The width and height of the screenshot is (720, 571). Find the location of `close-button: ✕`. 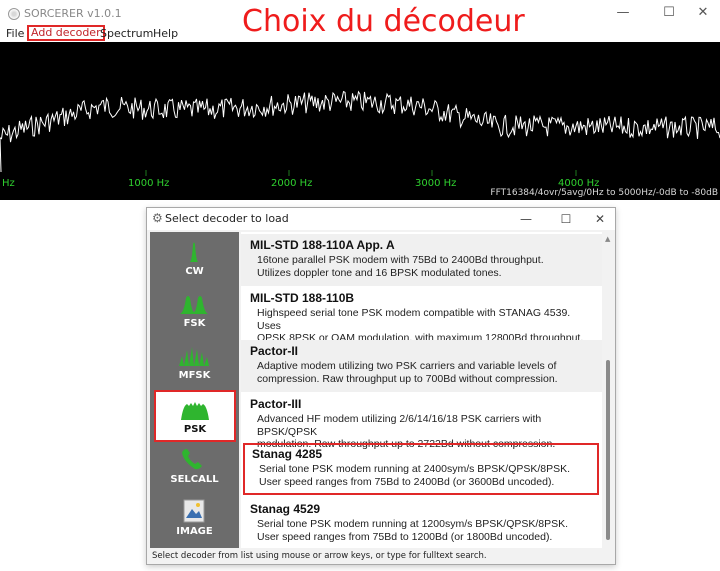

close-button: ✕ is located at coordinates (703, 13).